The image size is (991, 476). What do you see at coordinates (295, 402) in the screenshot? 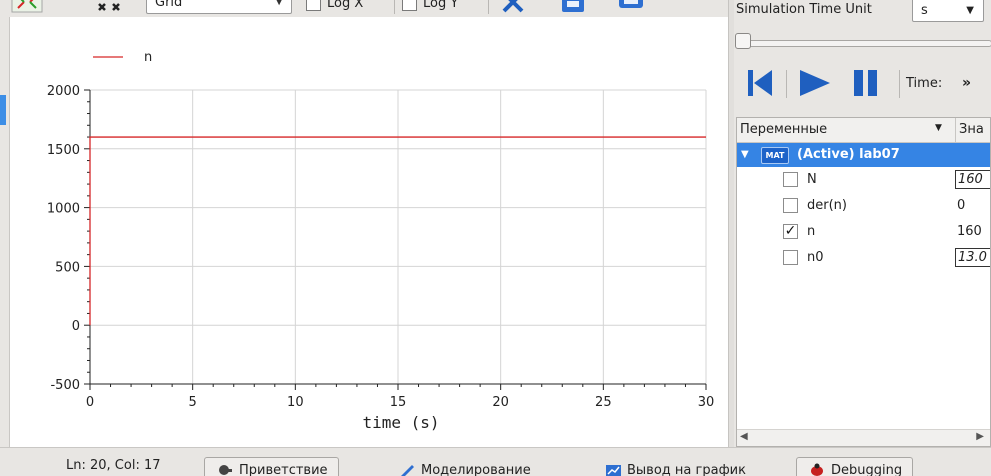
I see `x-tick-label: 10` at bounding box center [295, 402].